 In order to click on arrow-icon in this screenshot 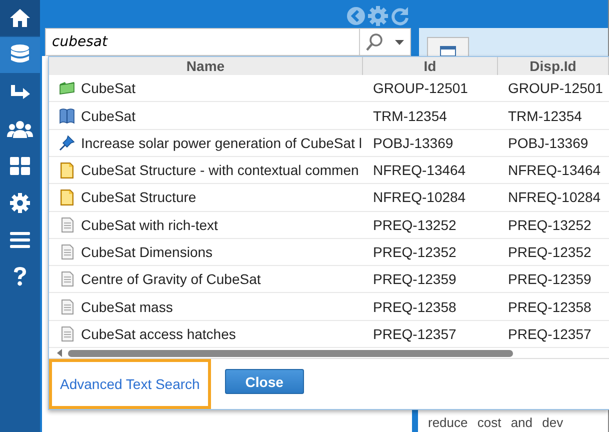, I will do `click(20, 92)`.